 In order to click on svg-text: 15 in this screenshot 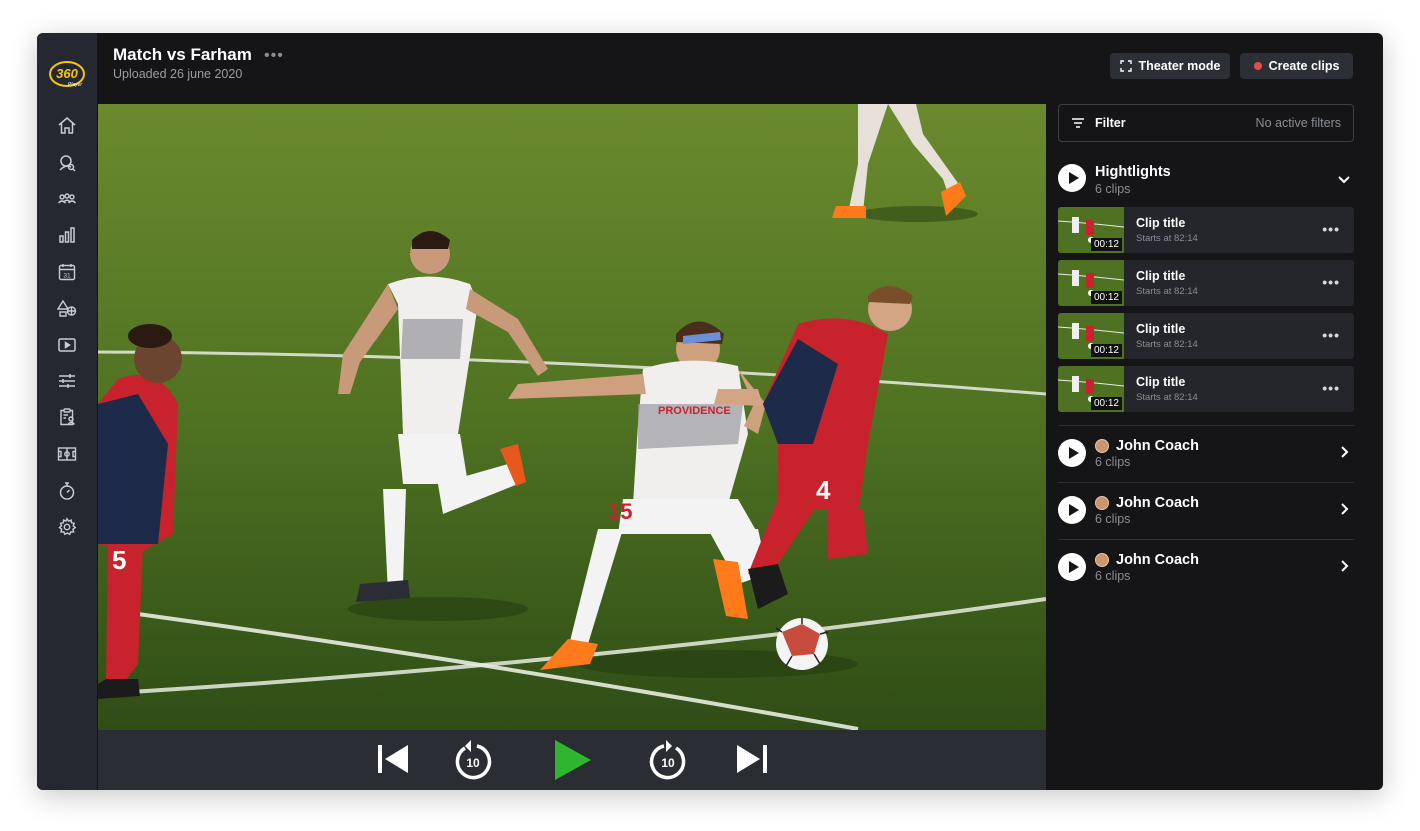, I will do `click(620, 511)`.